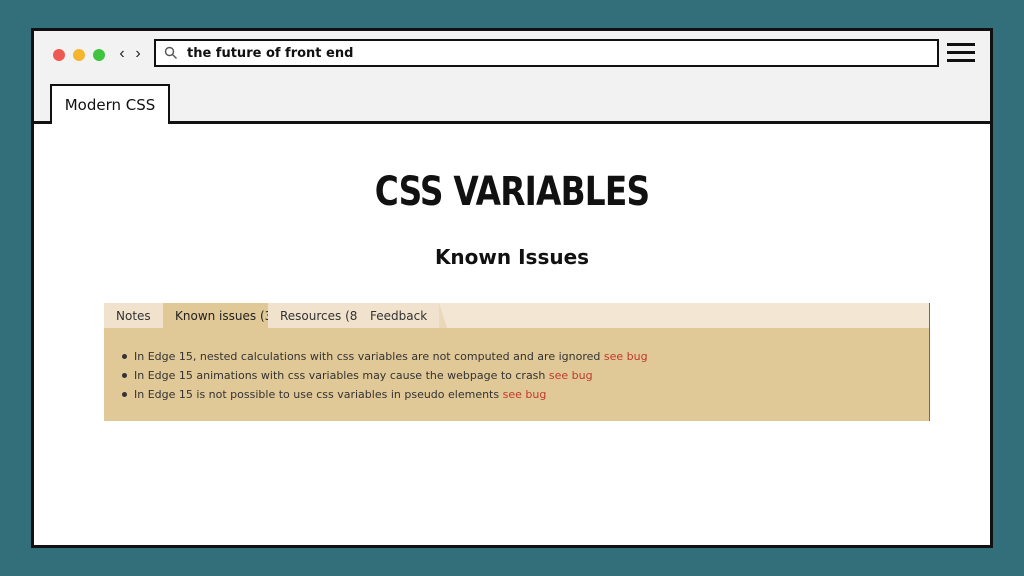 The height and width of the screenshot is (576, 1024). What do you see at coordinates (130, 54) in the screenshot?
I see `nav-arrows: ‹ ›` at bounding box center [130, 54].